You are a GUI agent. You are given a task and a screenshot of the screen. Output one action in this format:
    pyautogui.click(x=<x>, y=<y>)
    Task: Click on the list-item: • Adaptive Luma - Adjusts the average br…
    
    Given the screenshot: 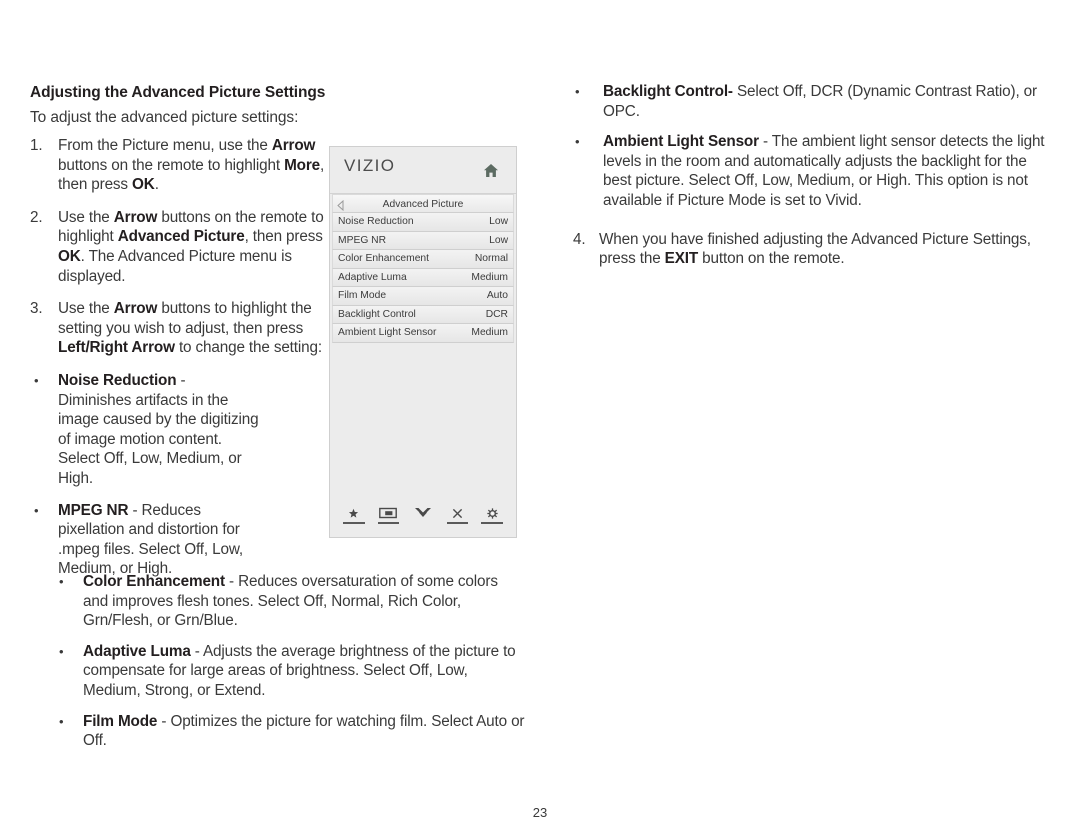 What is the action you would take?
    pyautogui.click(x=290, y=671)
    